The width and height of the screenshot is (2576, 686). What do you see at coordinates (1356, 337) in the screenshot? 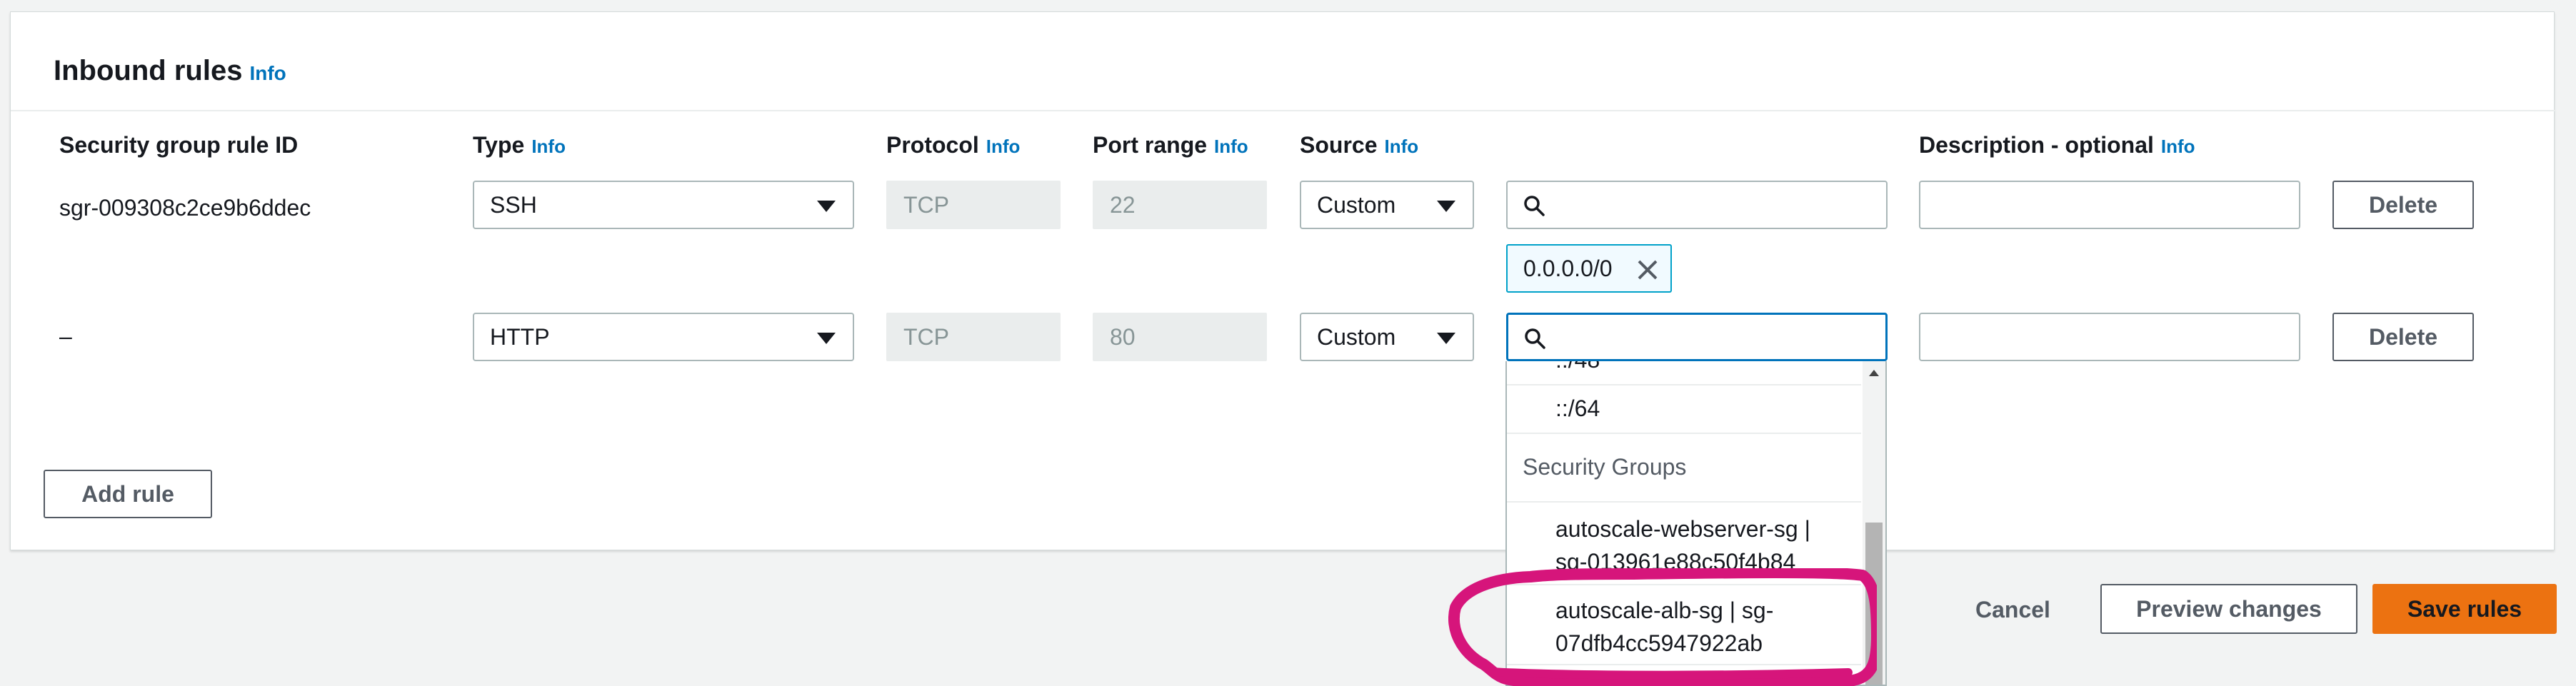
I see `rule-2-source-mode-value: Custom` at bounding box center [1356, 337].